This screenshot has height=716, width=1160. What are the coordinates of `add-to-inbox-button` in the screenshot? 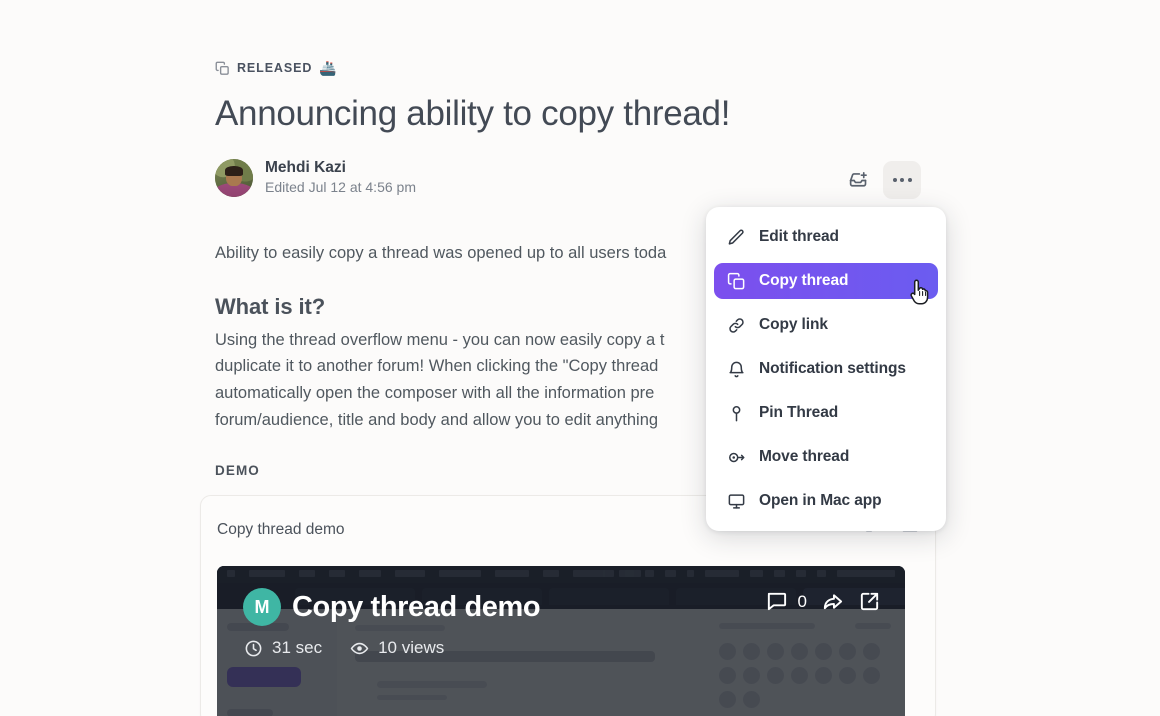 It's located at (858, 180).